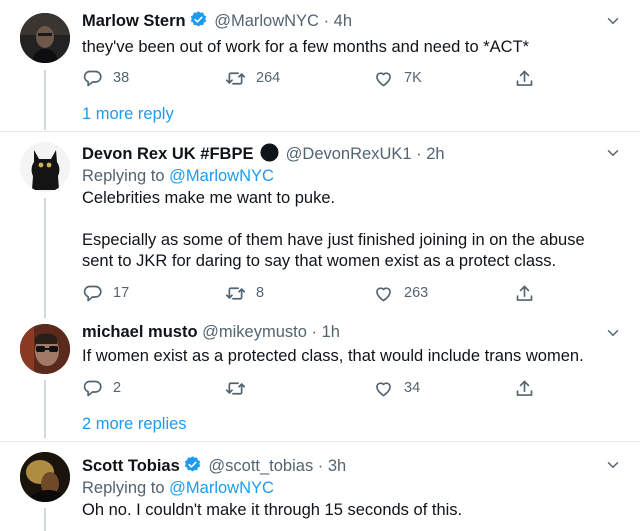 This screenshot has height=531, width=640. Describe the element at coordinates (134, 424) in the screenshot. I see `more-replies-link: 2 more replies` at that location.